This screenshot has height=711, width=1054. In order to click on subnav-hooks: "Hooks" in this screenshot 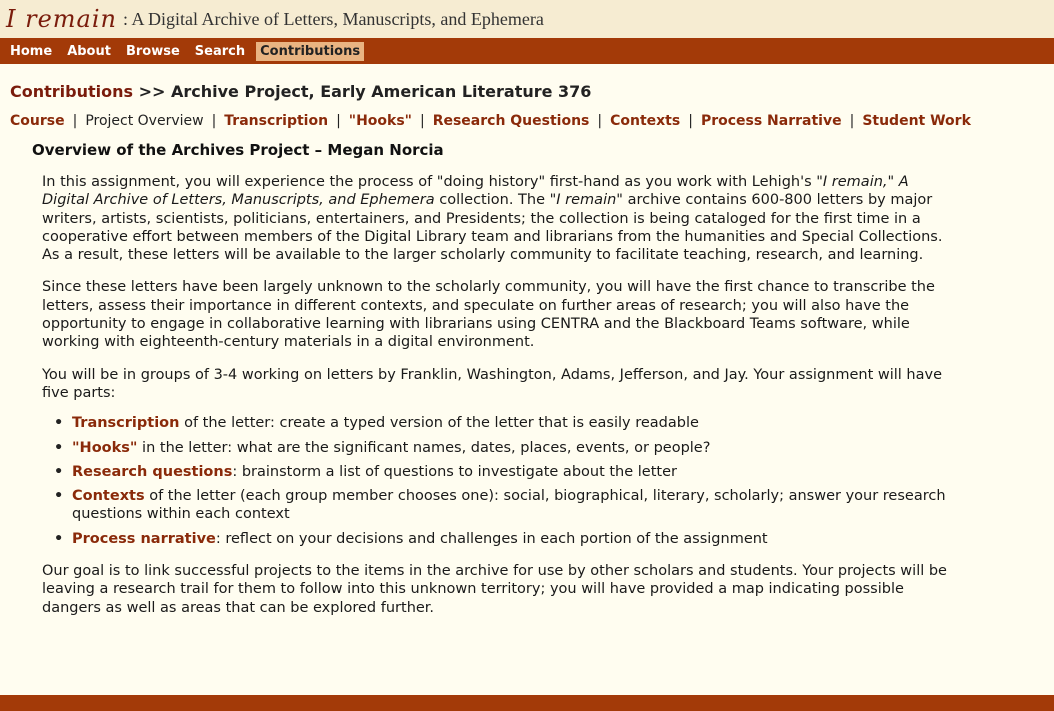, I will do `click(380, 121)`.